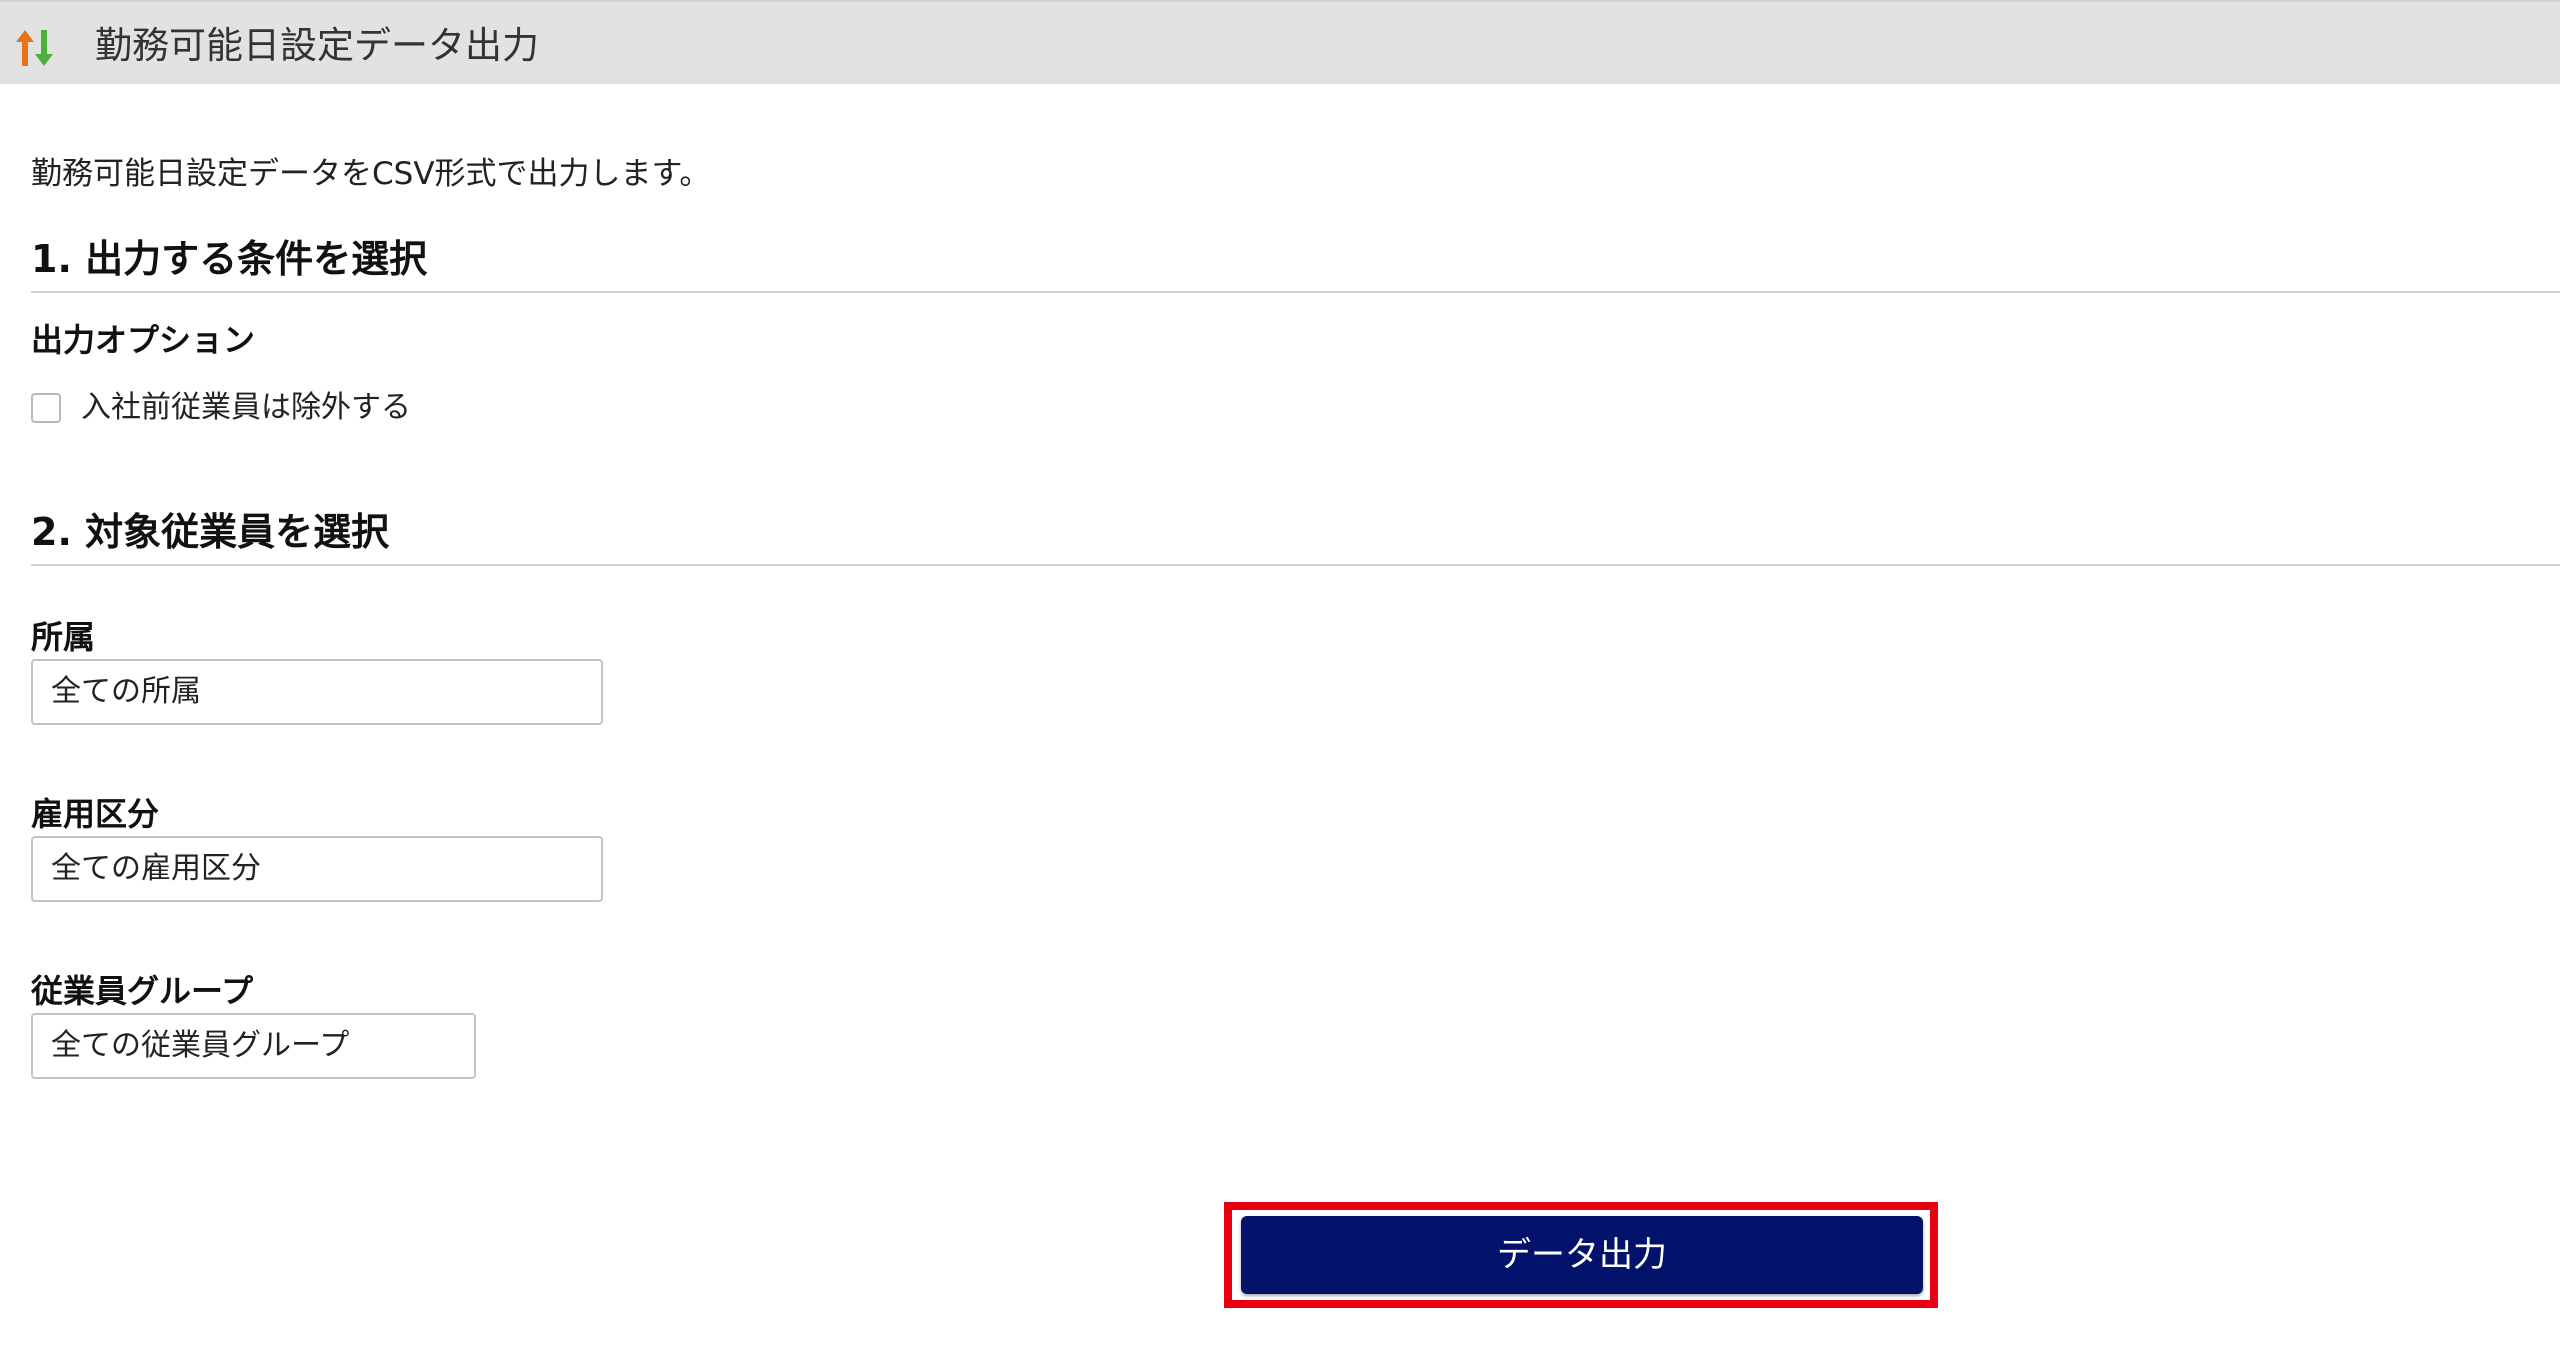 This screenshot has width=2560, height=1347. I want to click on section-title-employees: 2. 対象従業員を選択, so click(210, 532).